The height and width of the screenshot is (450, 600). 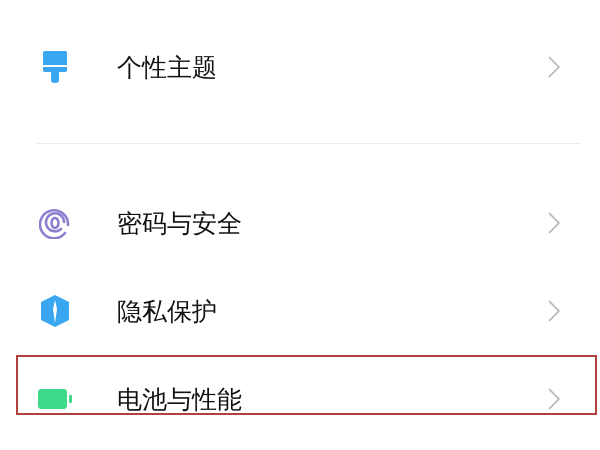 I want to click on shield-icon, so click(x=55, y=311).